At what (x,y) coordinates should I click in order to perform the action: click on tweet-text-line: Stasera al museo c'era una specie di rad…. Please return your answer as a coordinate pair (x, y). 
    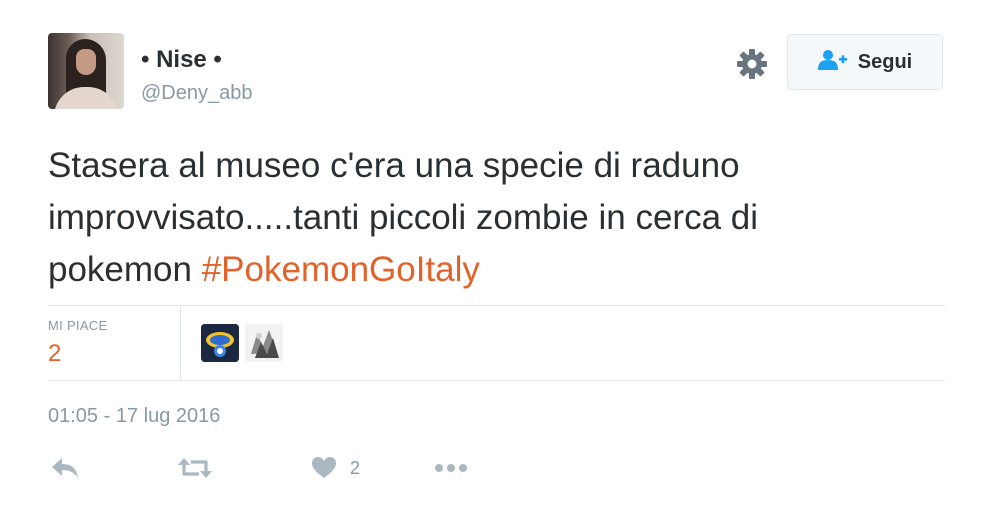
    Looking at the image, I should click on (394, 165).